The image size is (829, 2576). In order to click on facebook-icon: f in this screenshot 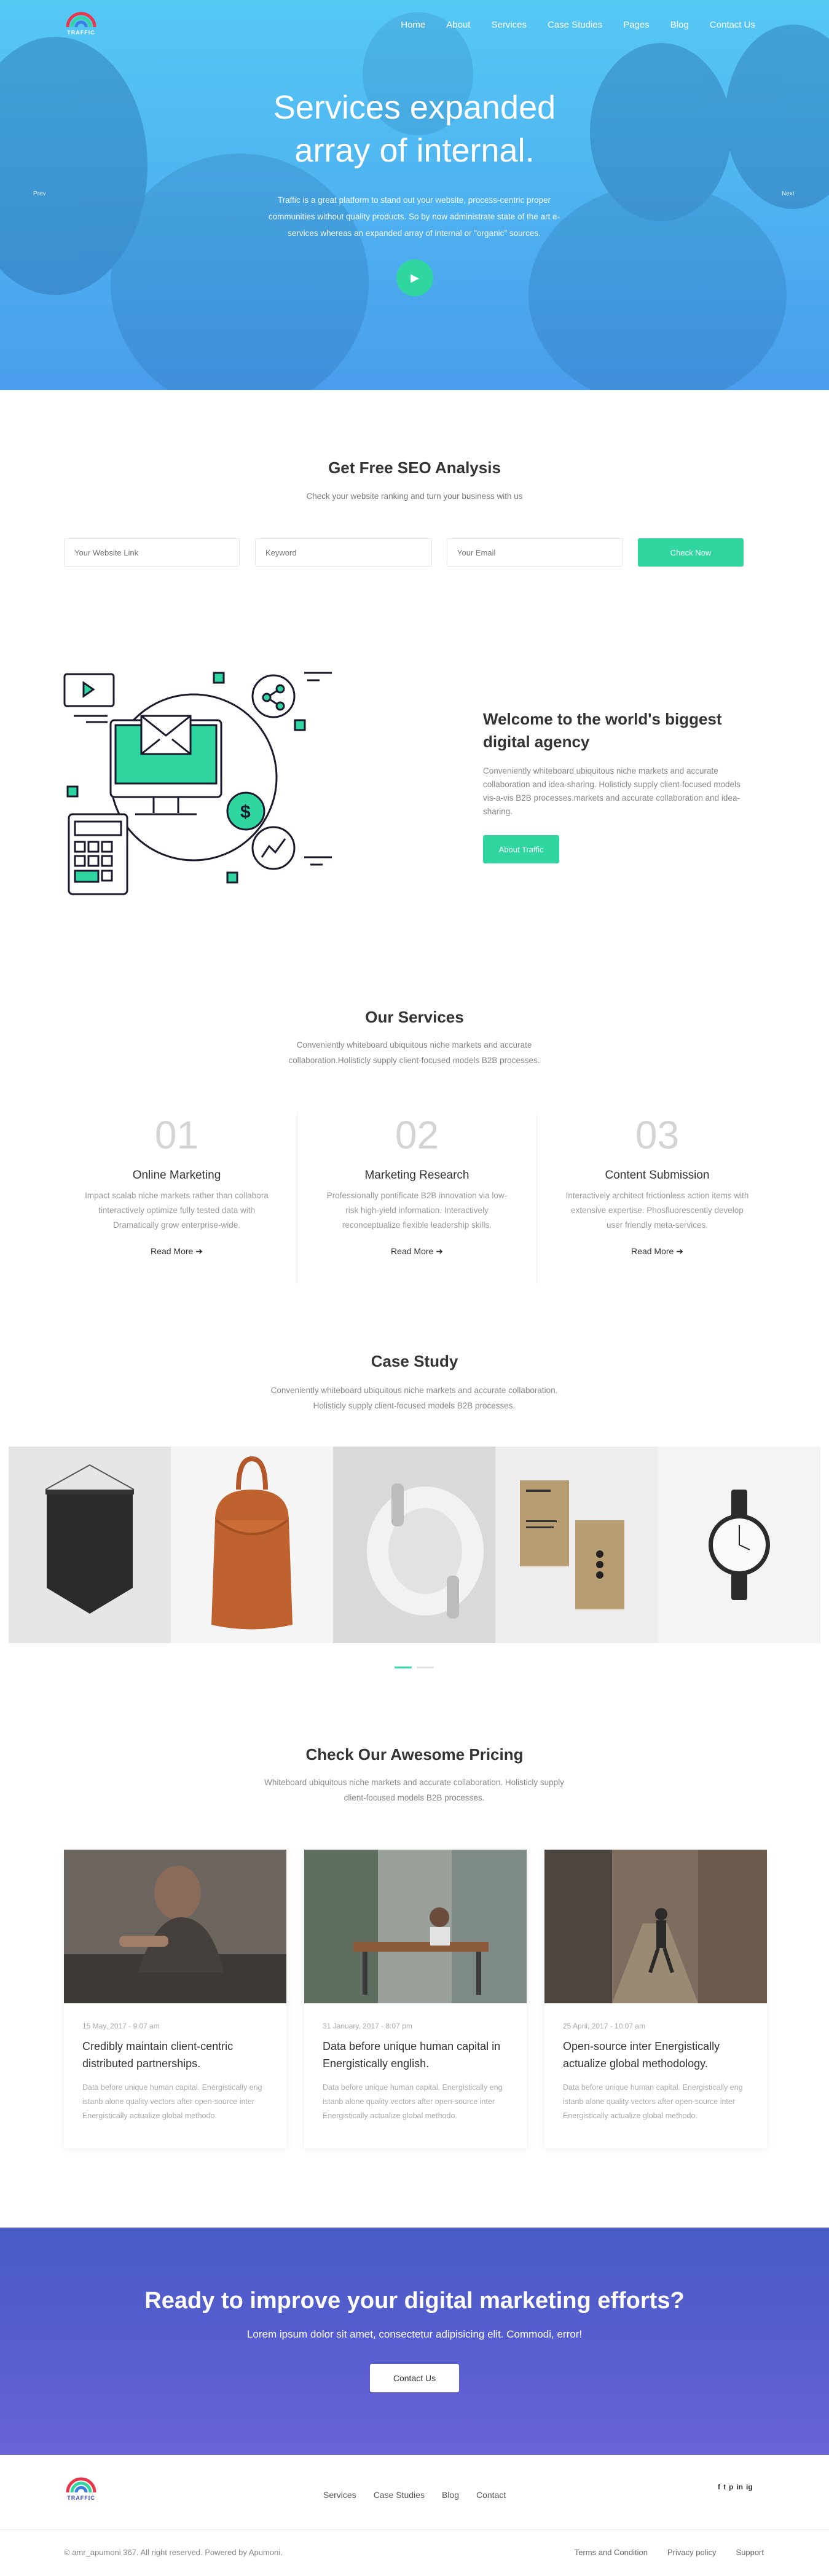, I will do `click(719, 2487)`.